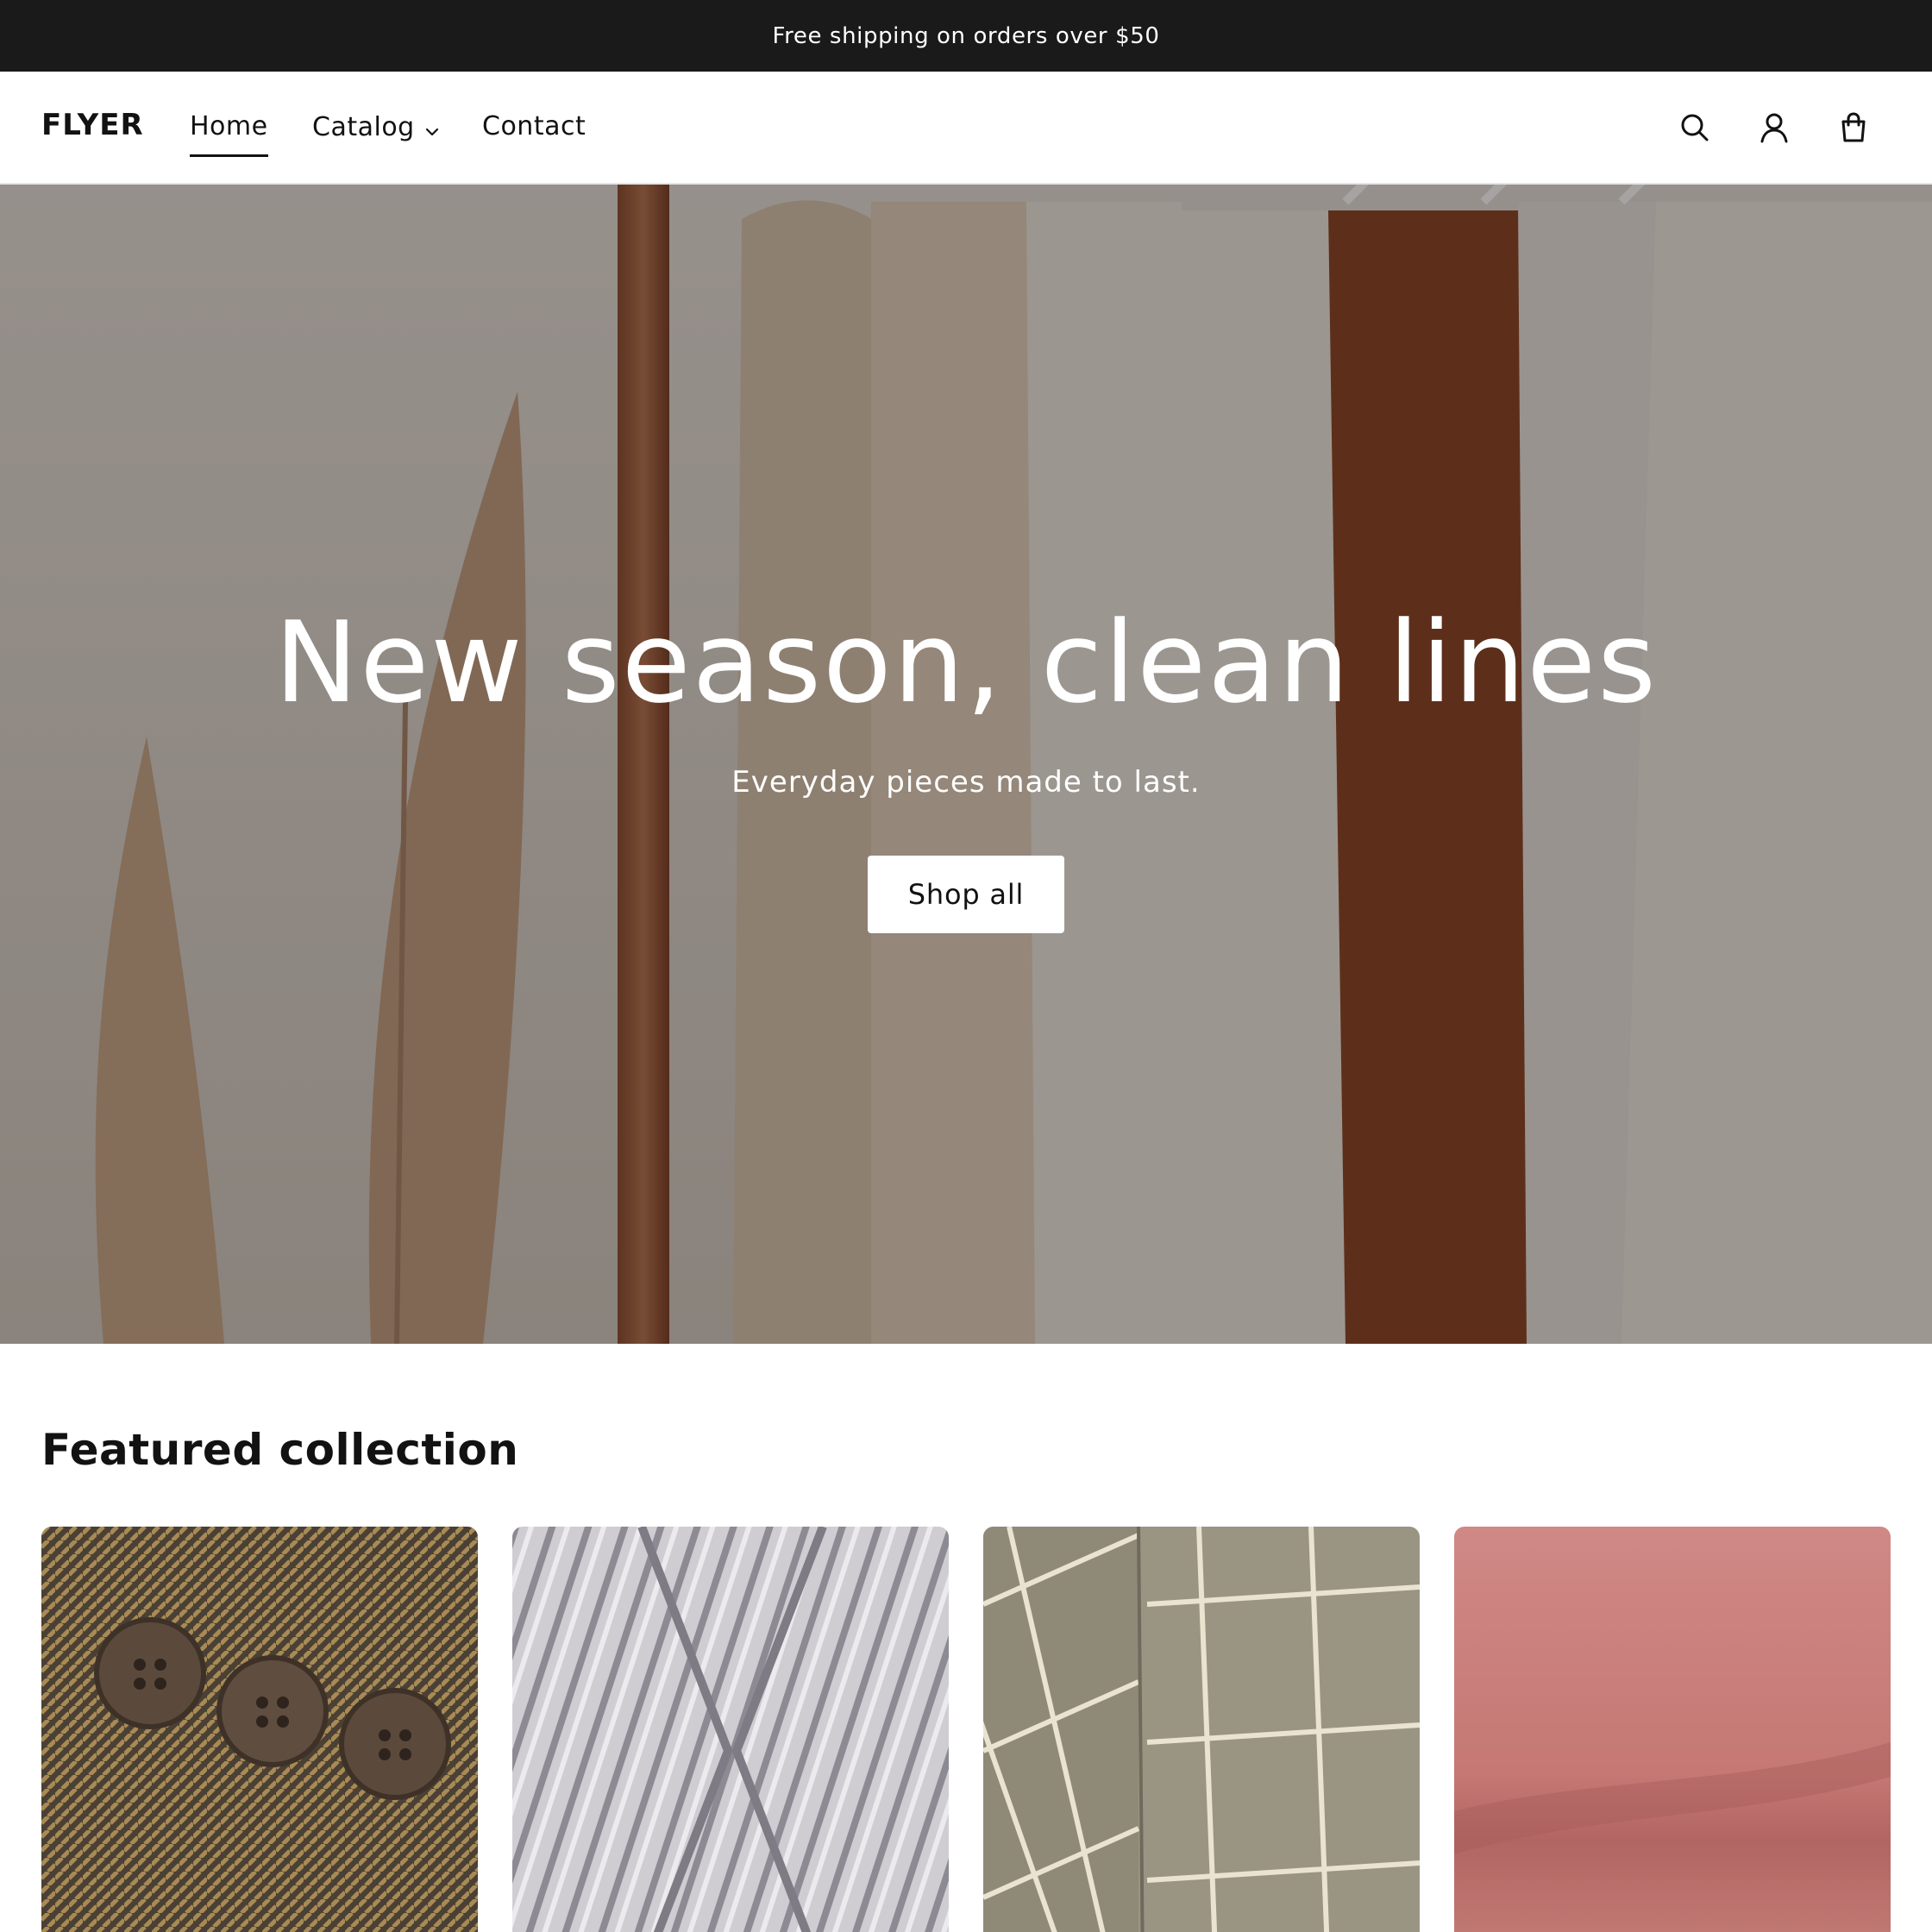 The image size is (1932, 1932). I want to click on active-underline, so click(229, 156).